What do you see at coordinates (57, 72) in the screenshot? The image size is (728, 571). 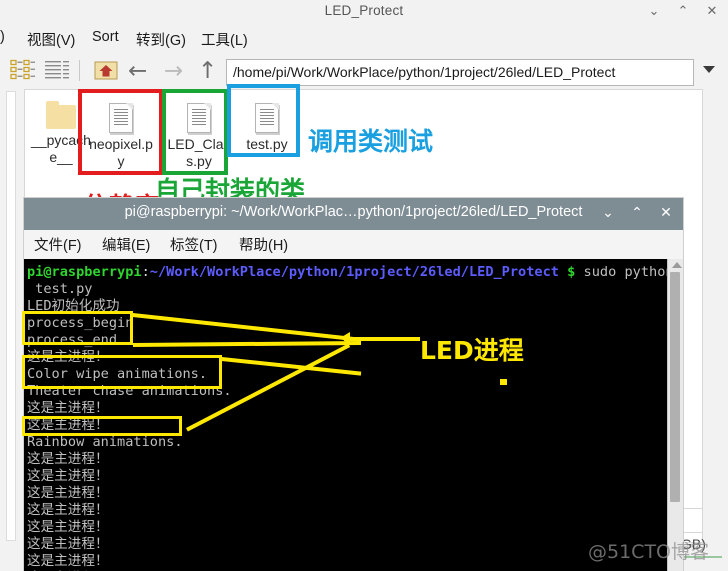 I see `list-view-icon` at bounding box center [57, 72].